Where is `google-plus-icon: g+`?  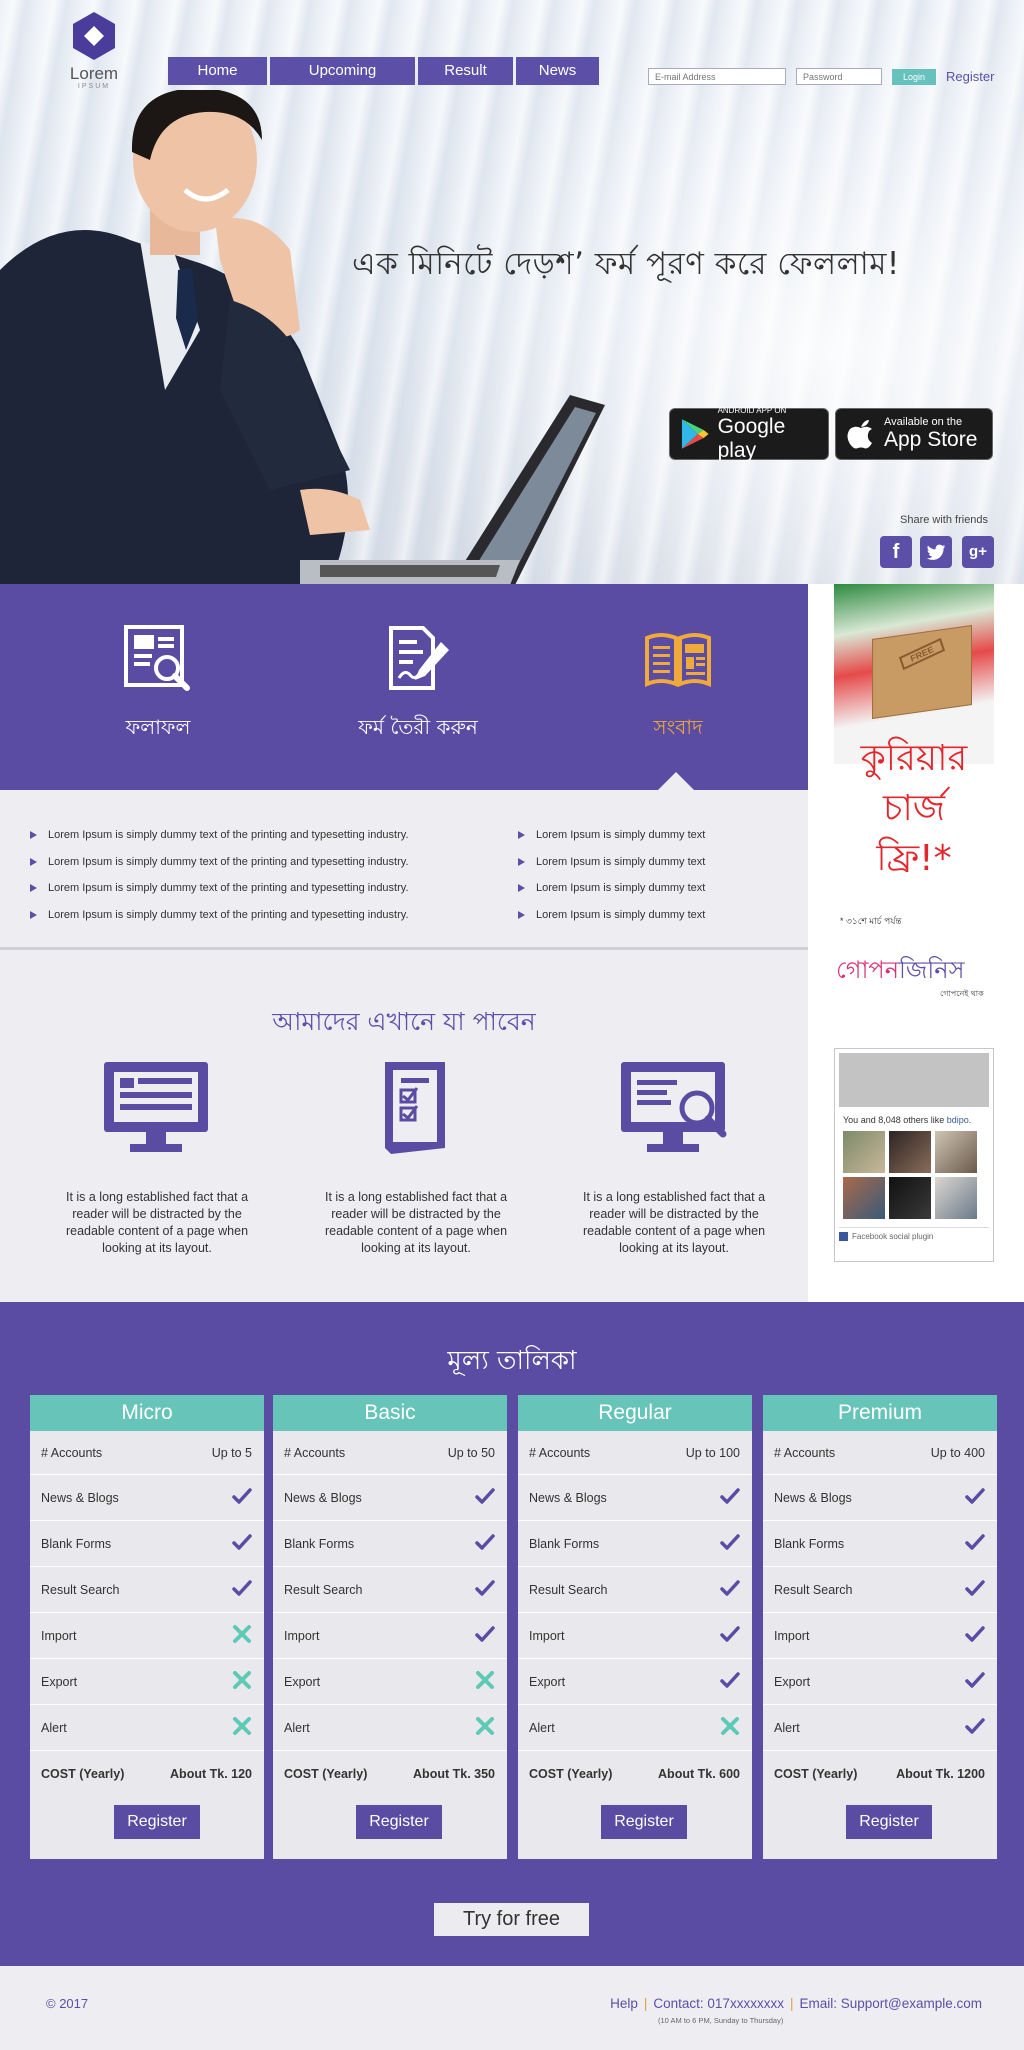
google-plus-icon: g+ is located at coordinates (978, 552).